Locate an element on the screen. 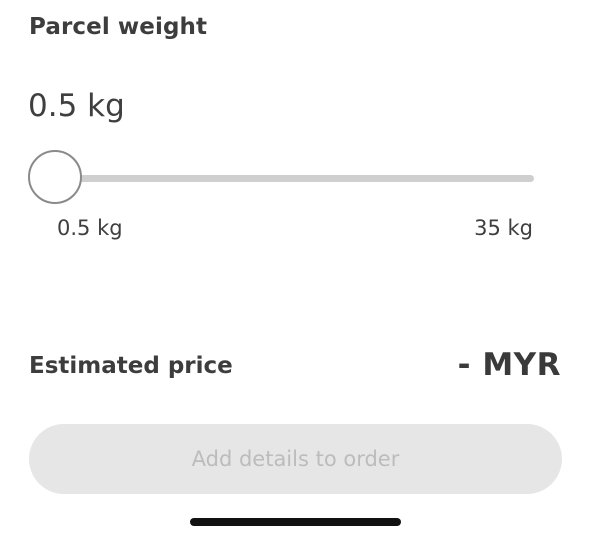 The image size is (591, 538). weight-value: 0.5 kg is located at coordinates (76, 106).